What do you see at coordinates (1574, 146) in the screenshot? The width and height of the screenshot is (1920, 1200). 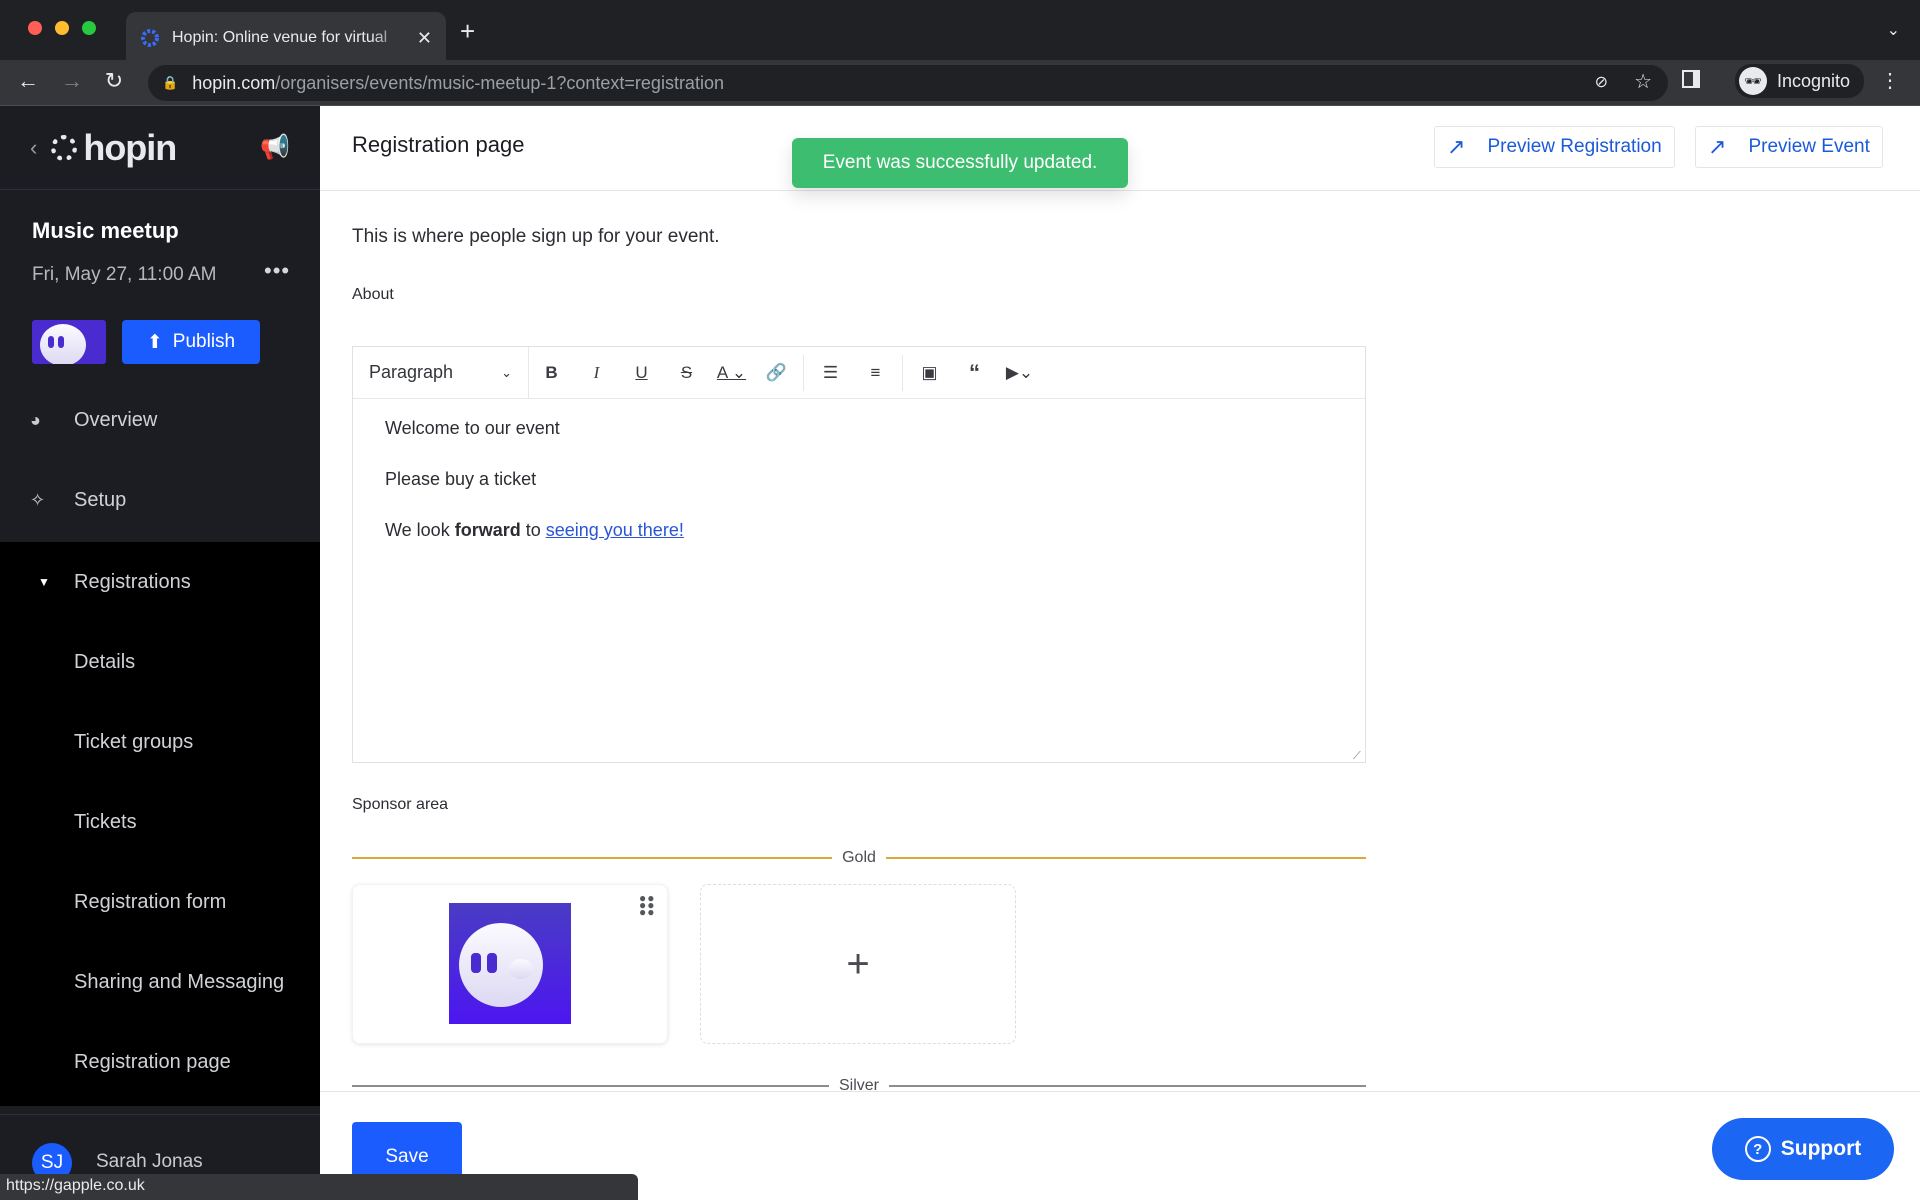 I see `preview-registration-label: Preview Registration` at bounding box center [1574, 146].